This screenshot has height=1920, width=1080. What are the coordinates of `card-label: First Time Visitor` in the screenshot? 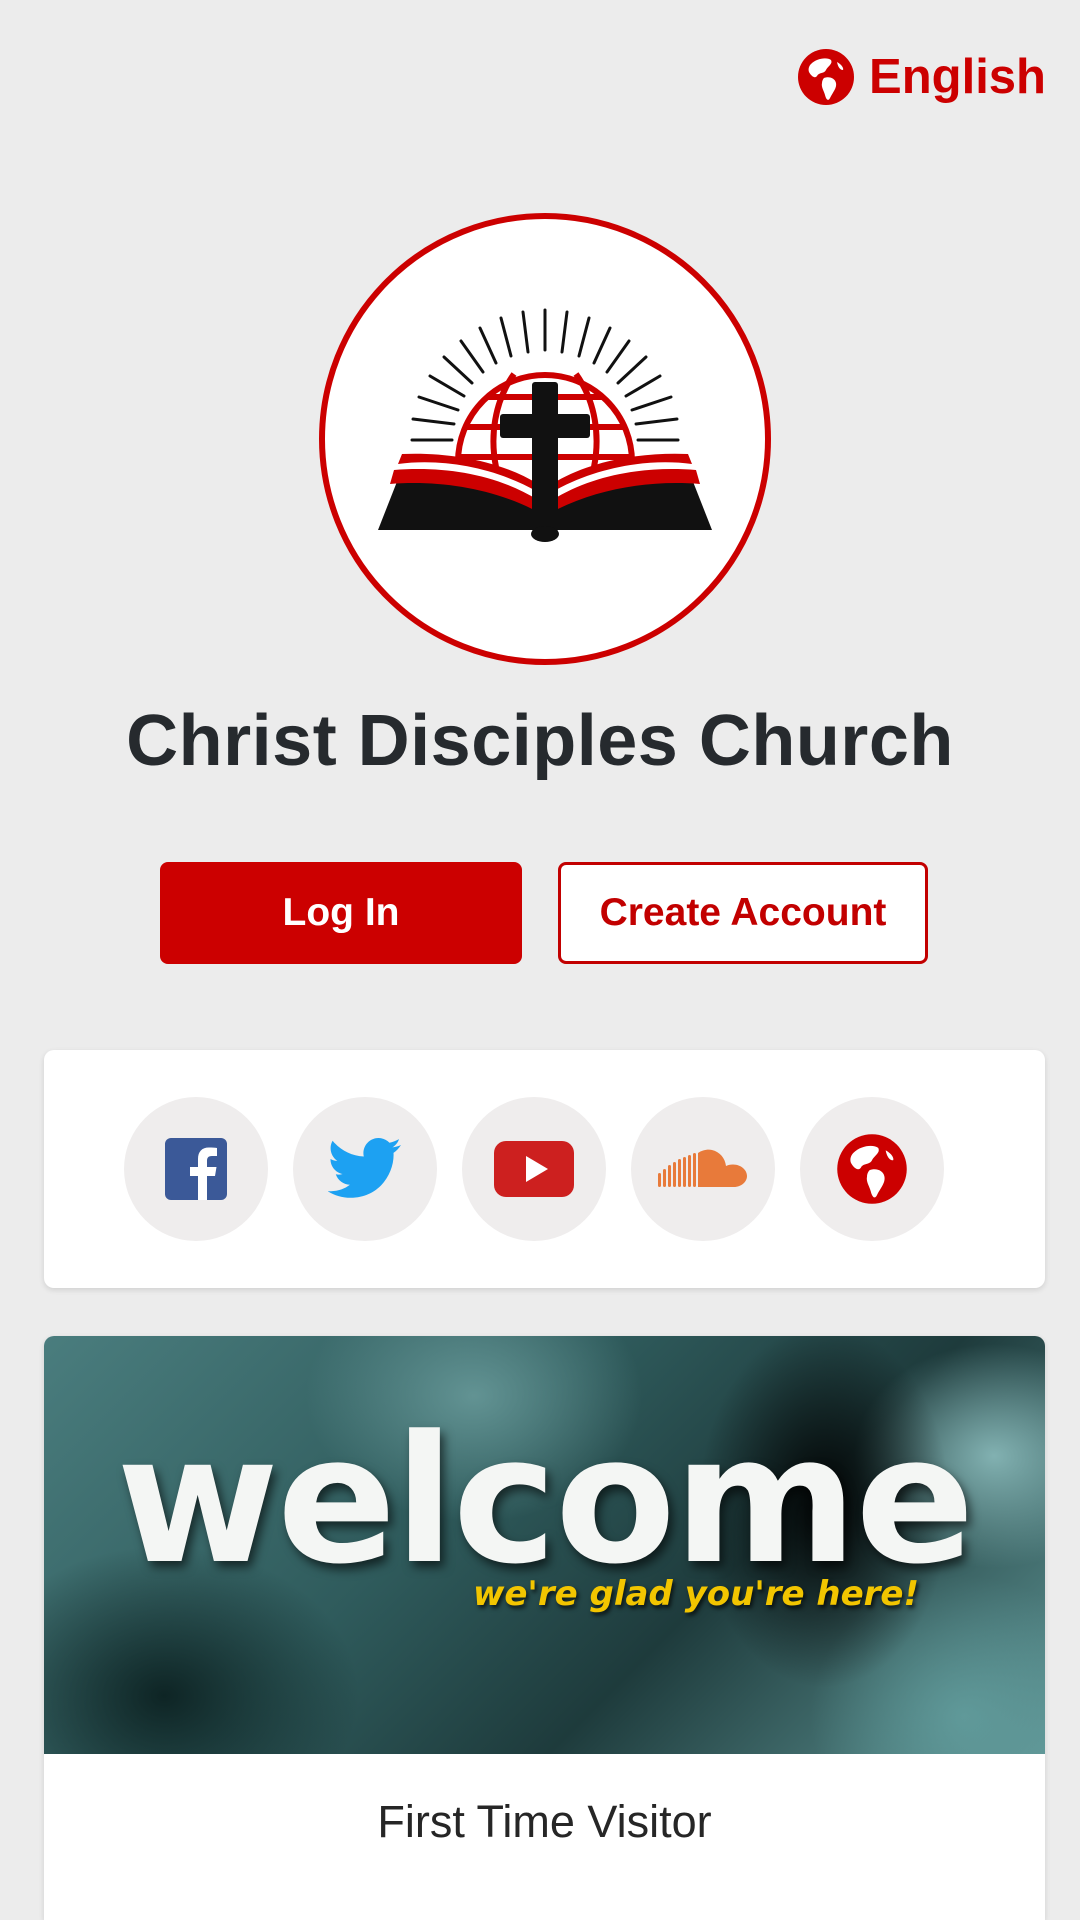 It's located at (544, 1821).